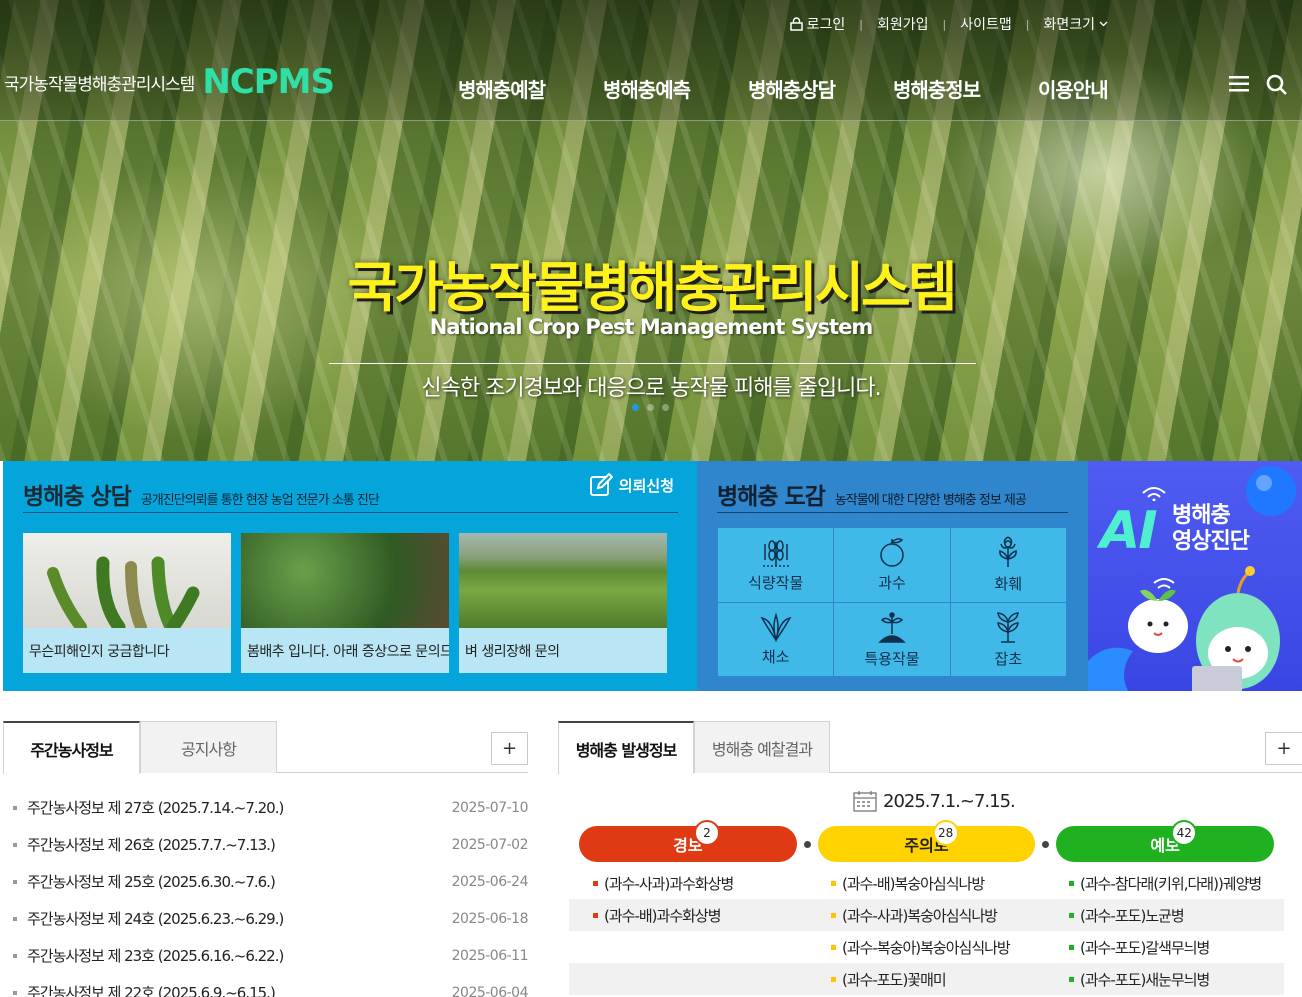 The image size is (1302, 997). What do you see at coordinates (266, 881) in the screenshot?
I see `list-item: 주간농사정보 제 25호 (2025.6.30.~7.6.) 2025-06-24` at bounding box center [266, 881].